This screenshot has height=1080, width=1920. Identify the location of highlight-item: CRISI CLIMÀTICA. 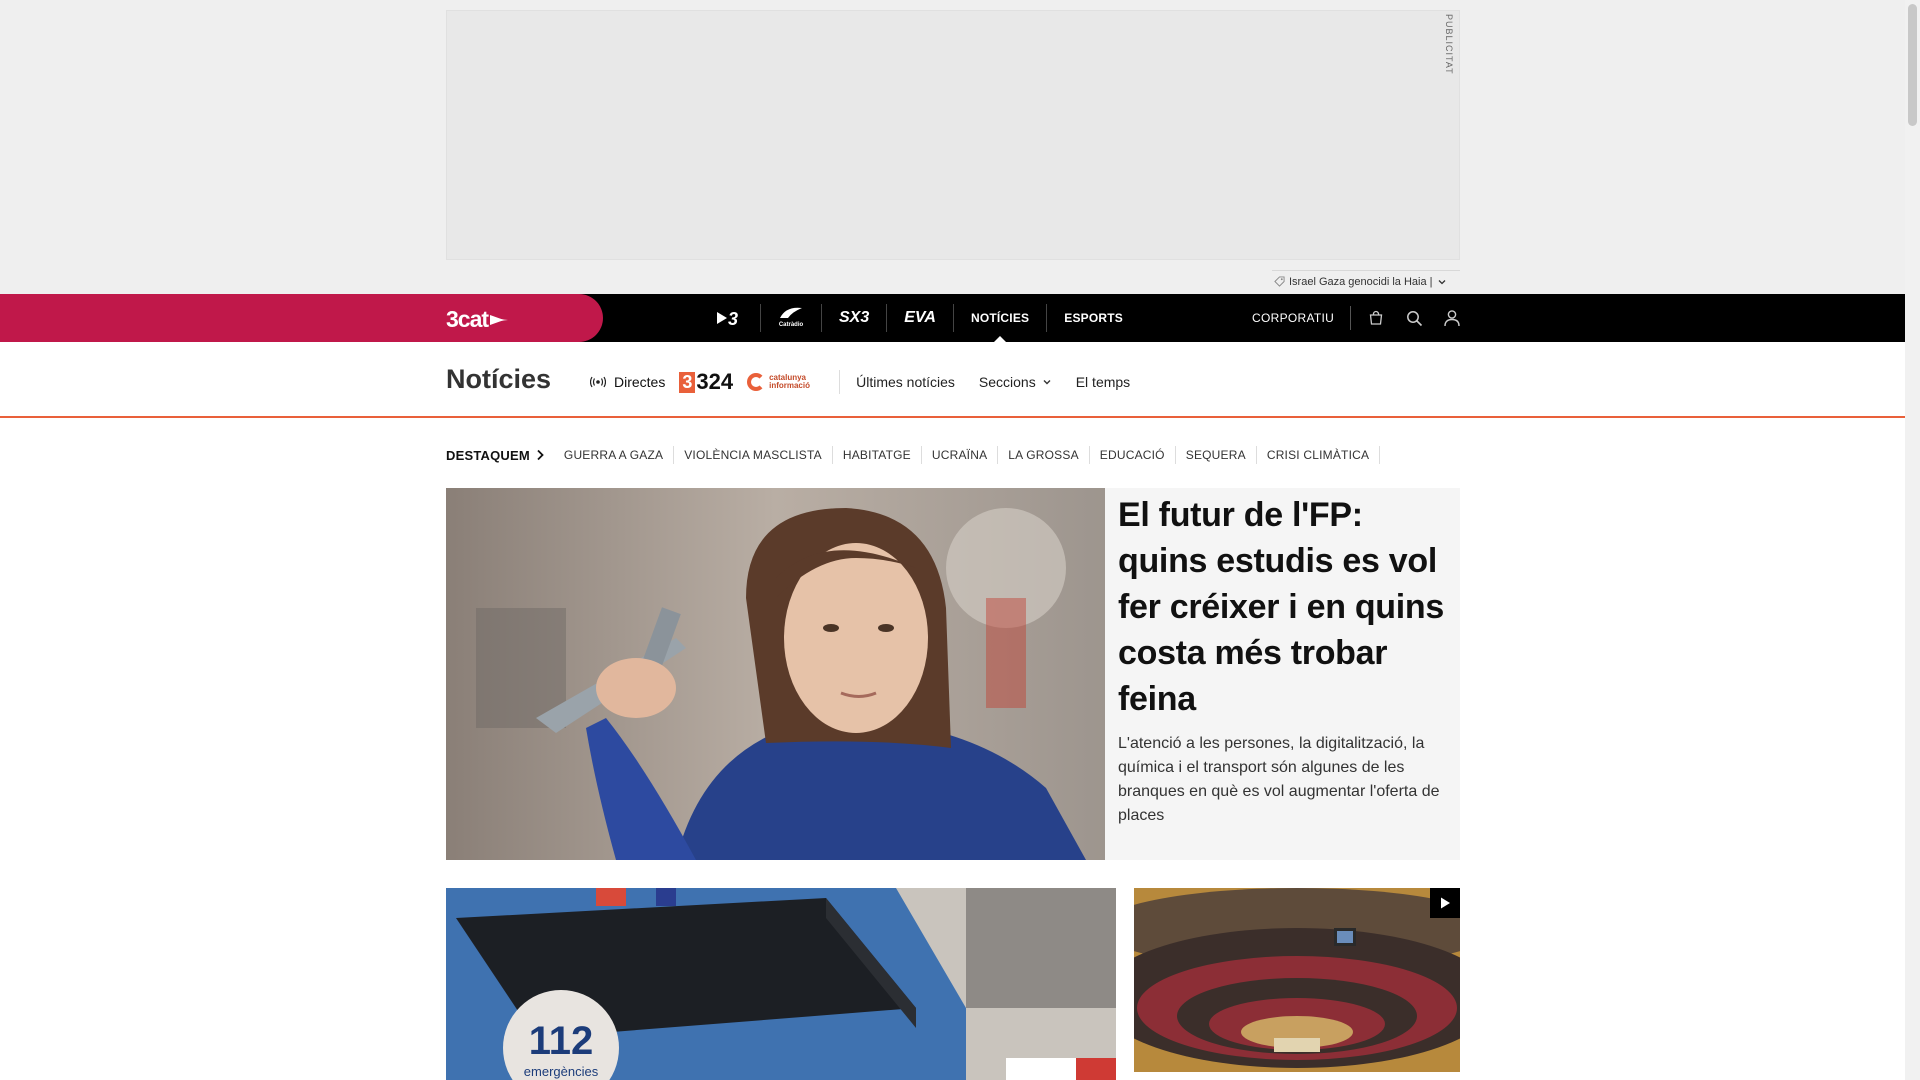
(1319, 455).